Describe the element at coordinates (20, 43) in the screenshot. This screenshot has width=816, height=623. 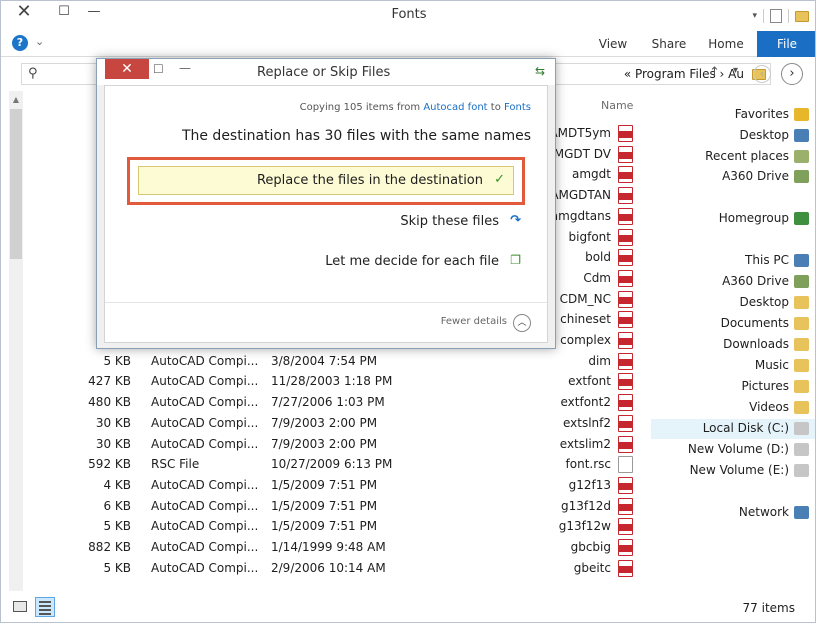
I see `help-icon: ?` at that location.